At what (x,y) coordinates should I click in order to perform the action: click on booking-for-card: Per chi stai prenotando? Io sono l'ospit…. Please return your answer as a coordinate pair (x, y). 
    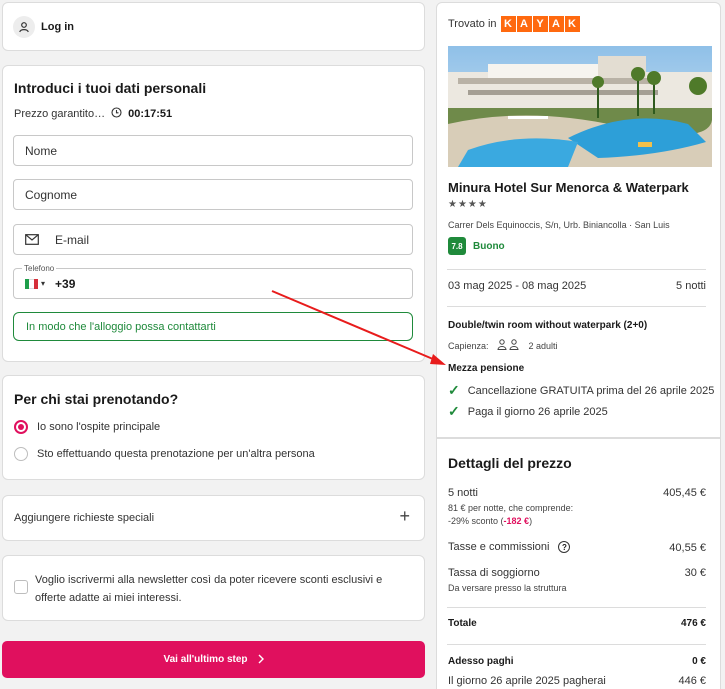
    Looking at the image, I should click on (213, 427).